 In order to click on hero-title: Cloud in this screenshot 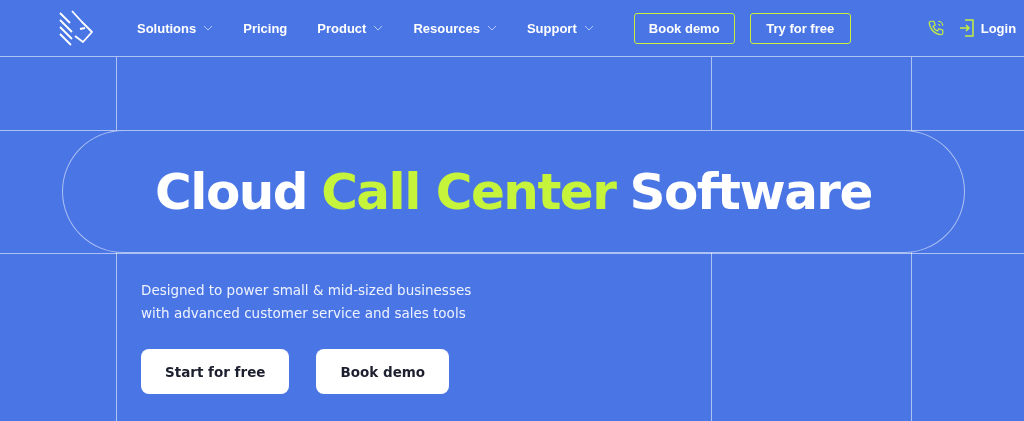, I will do `click(231, 191)`.